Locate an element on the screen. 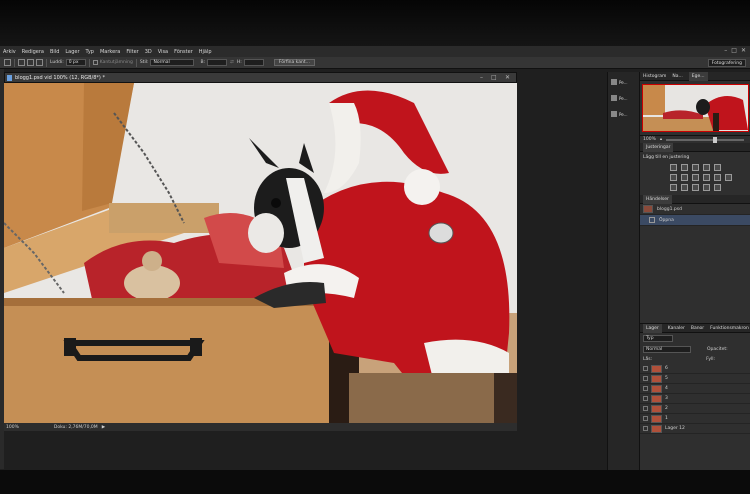 The height and width of the screenshot is (494, 750). layers-filter-row: Typ is located at coordinates (695, 338).